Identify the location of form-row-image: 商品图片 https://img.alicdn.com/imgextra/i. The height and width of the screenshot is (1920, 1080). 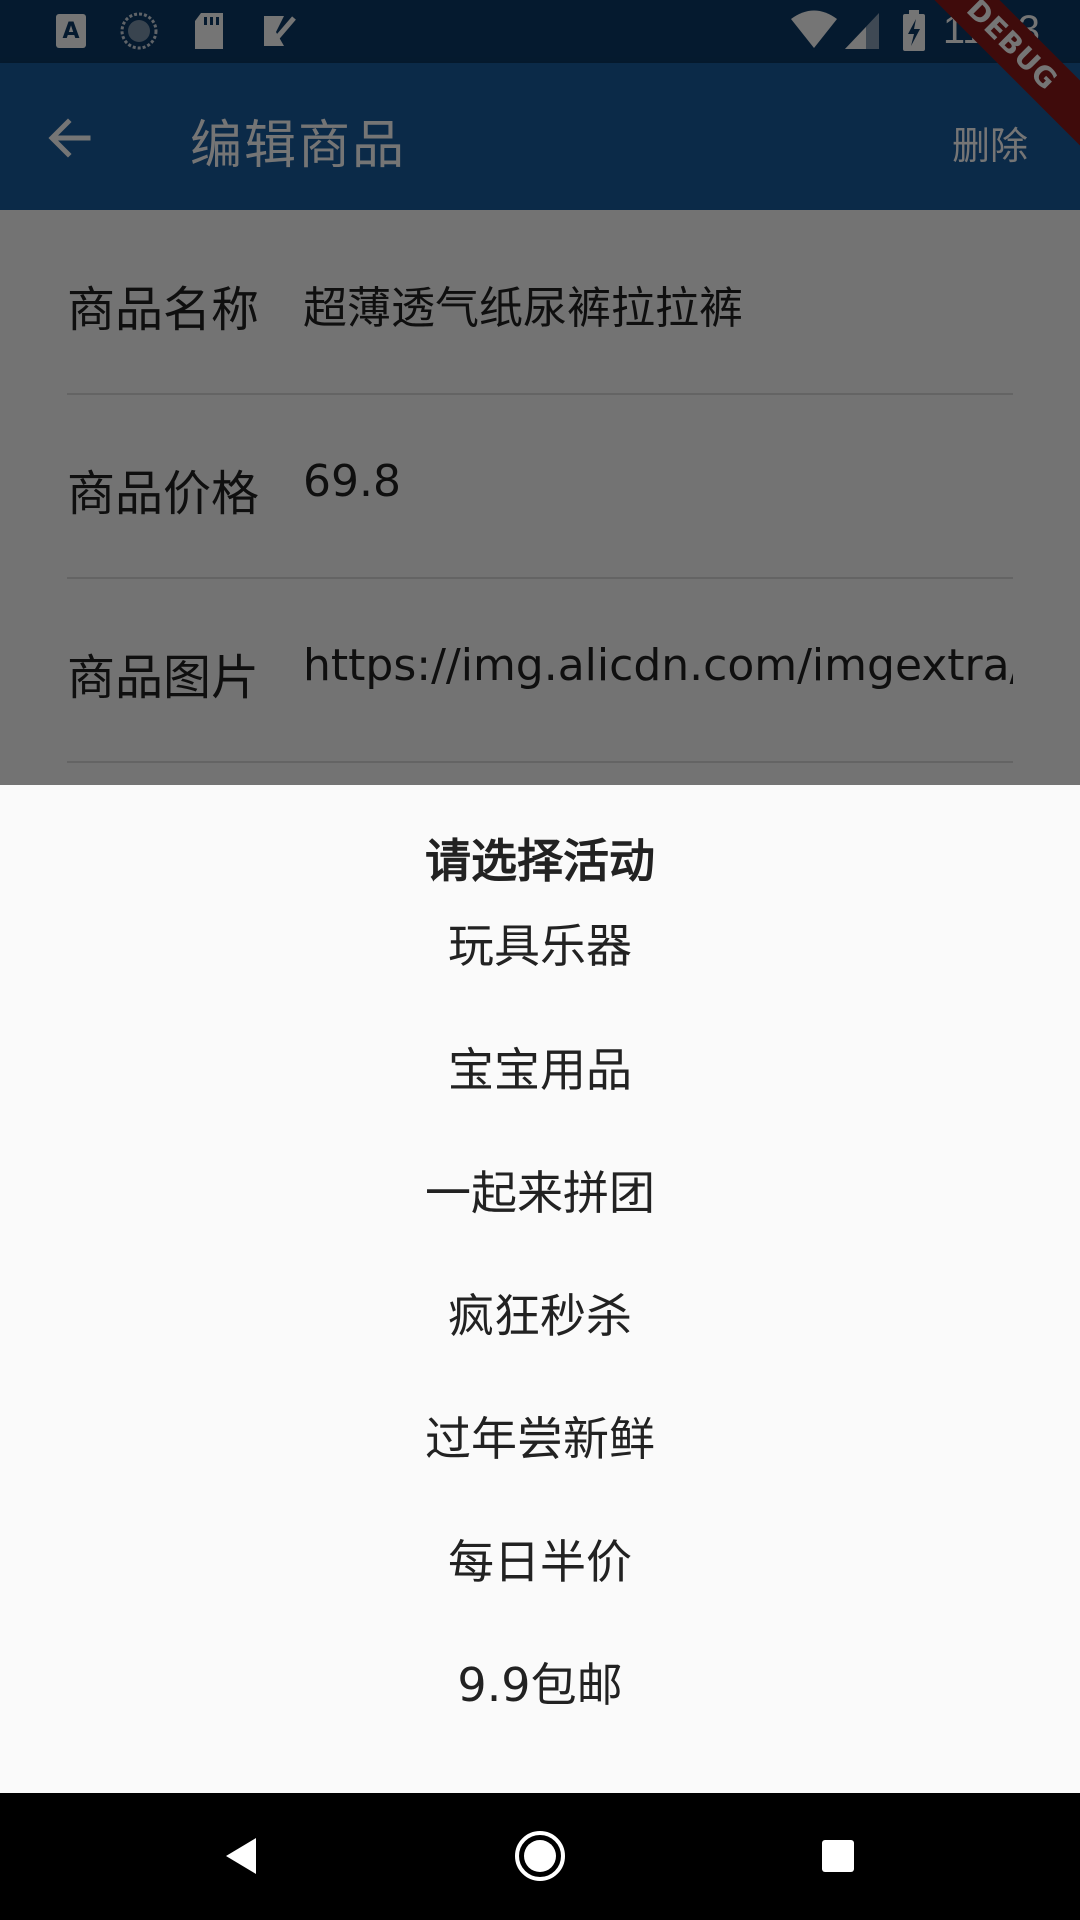
(540, 670).